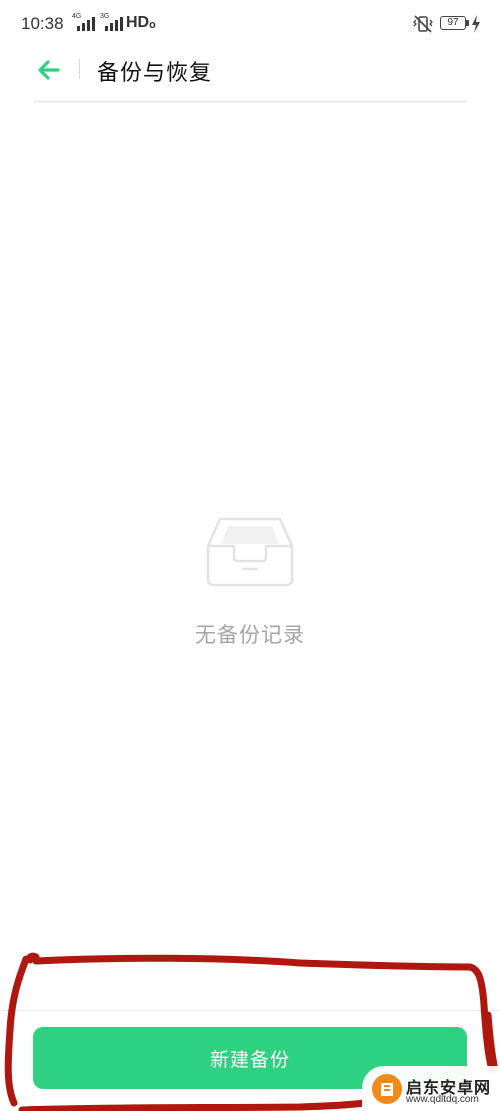  What do you see at coordinates (85, 23) in the screenshot?
I see `signal-icon: 4G` at bounding box center [85, 23].